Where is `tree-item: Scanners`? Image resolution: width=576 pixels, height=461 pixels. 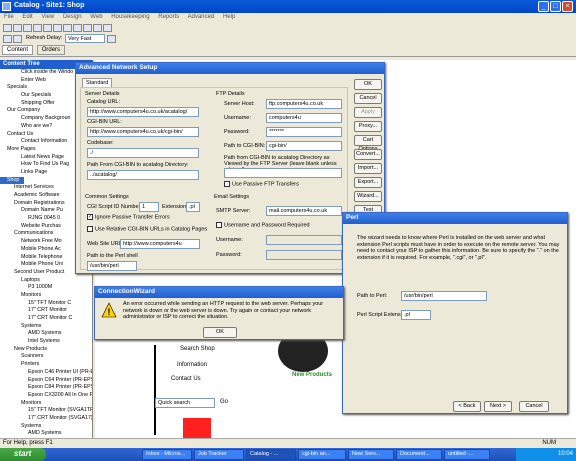 tree-item: Scanners is located at coordinates (46, 357).